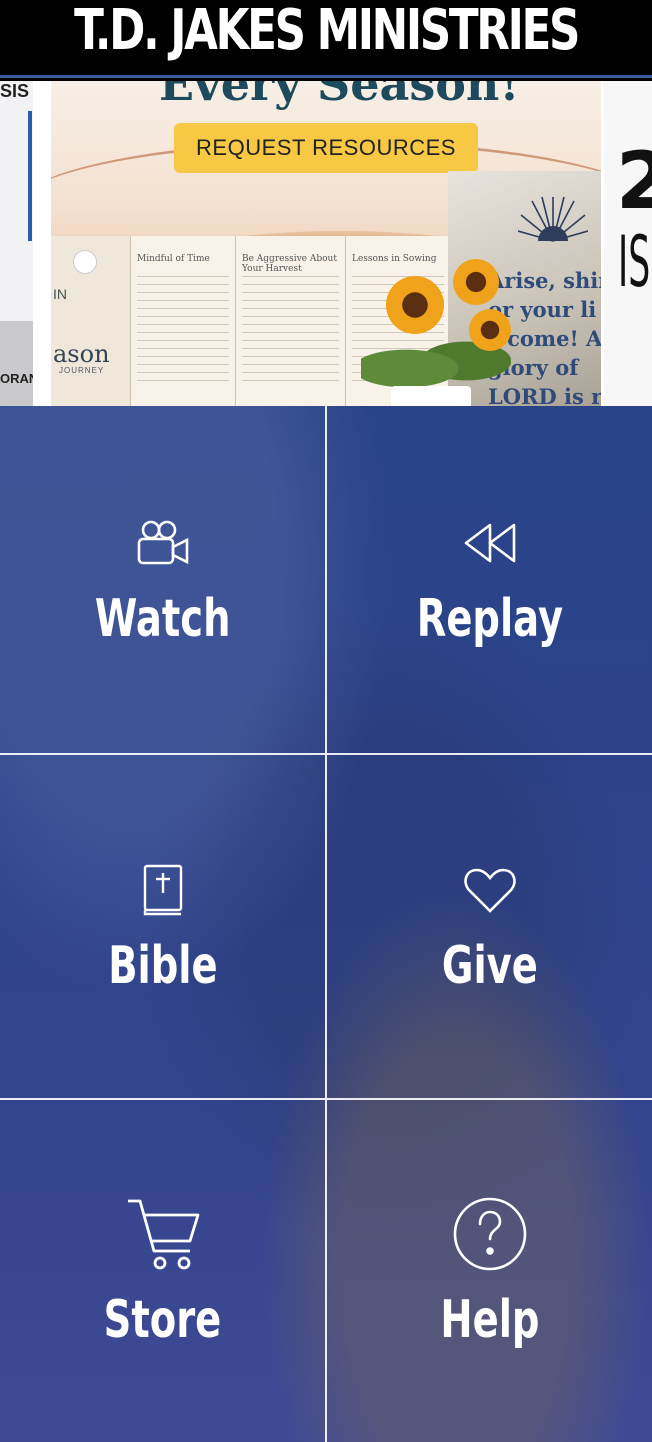  I want to click on prev-slide-text-top: SIS, so click(15, 91).